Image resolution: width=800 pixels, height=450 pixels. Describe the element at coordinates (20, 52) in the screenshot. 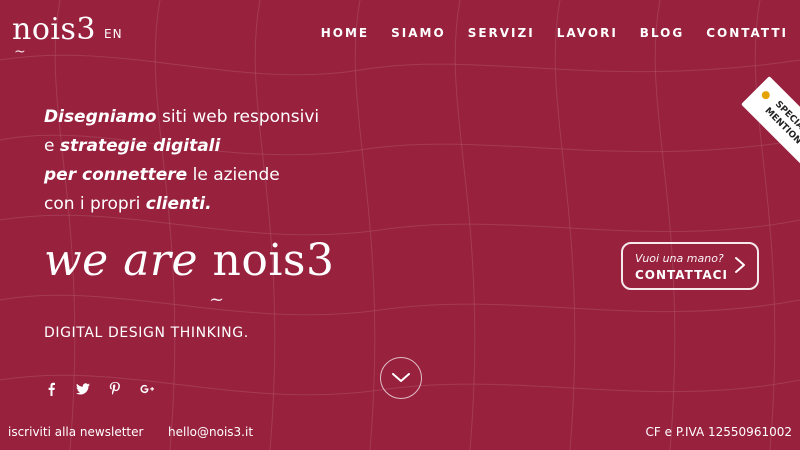

I see `logo-tilde-icon: ~` at that location.